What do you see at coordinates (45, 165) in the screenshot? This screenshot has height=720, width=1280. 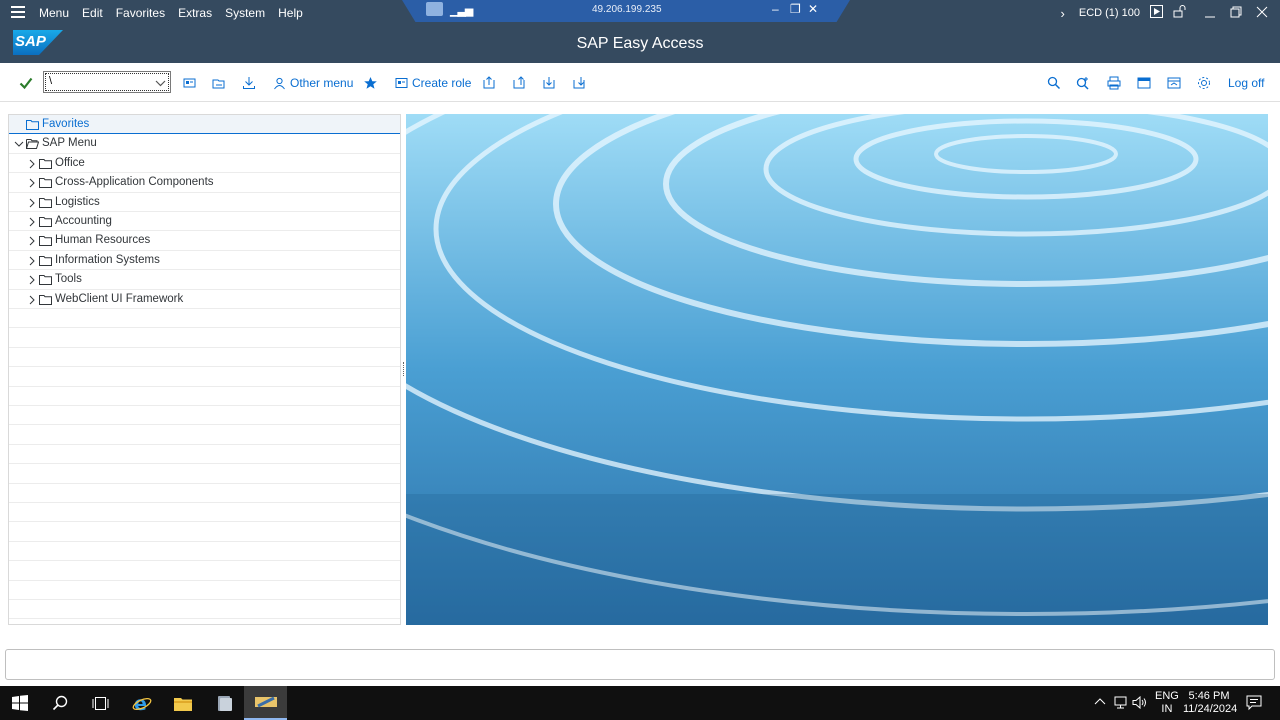 I see `folder-icon` at bounding box center [45, 165].